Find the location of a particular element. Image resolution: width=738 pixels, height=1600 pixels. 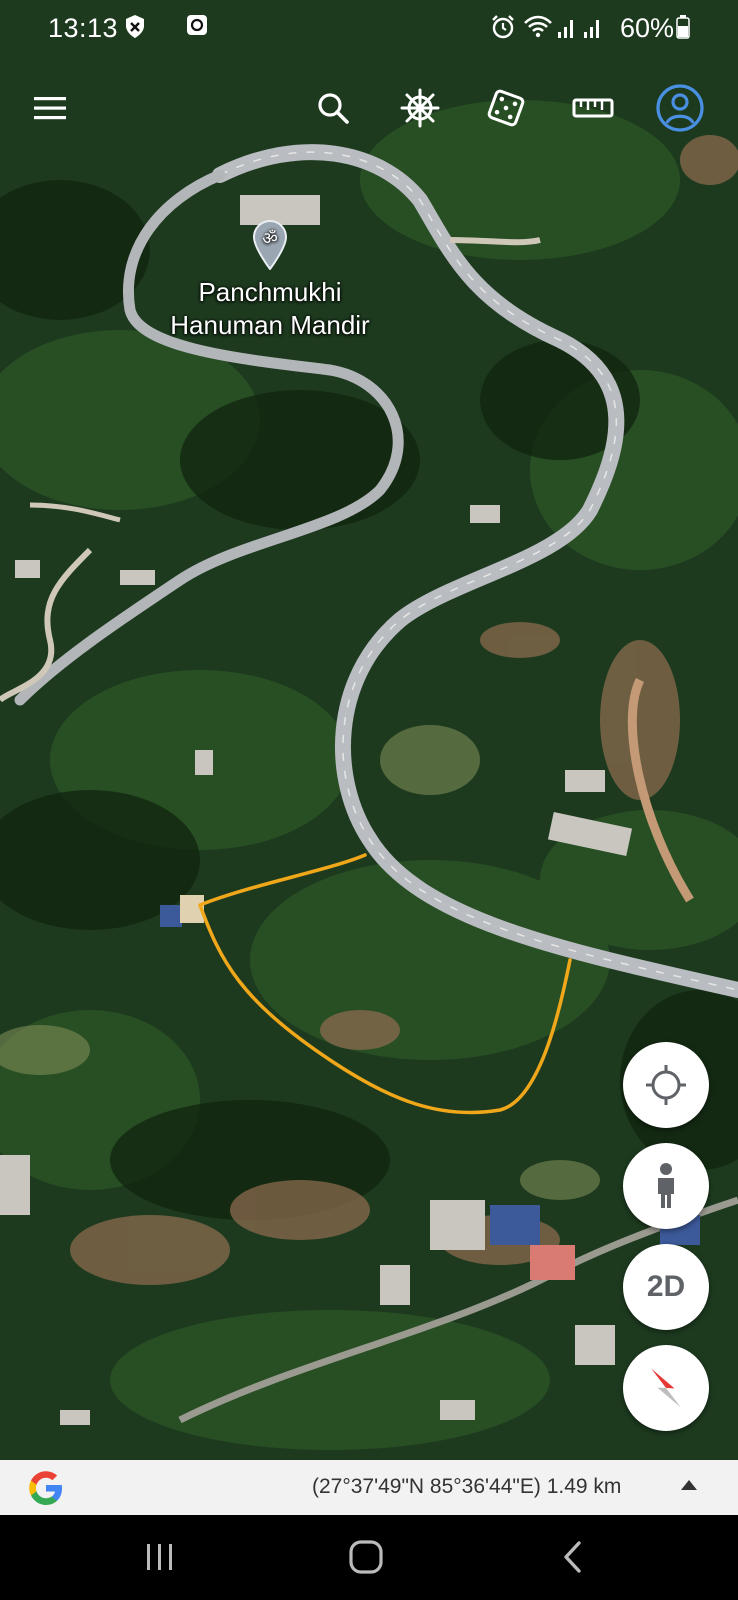

search-button is located at coordinates (333, 108).